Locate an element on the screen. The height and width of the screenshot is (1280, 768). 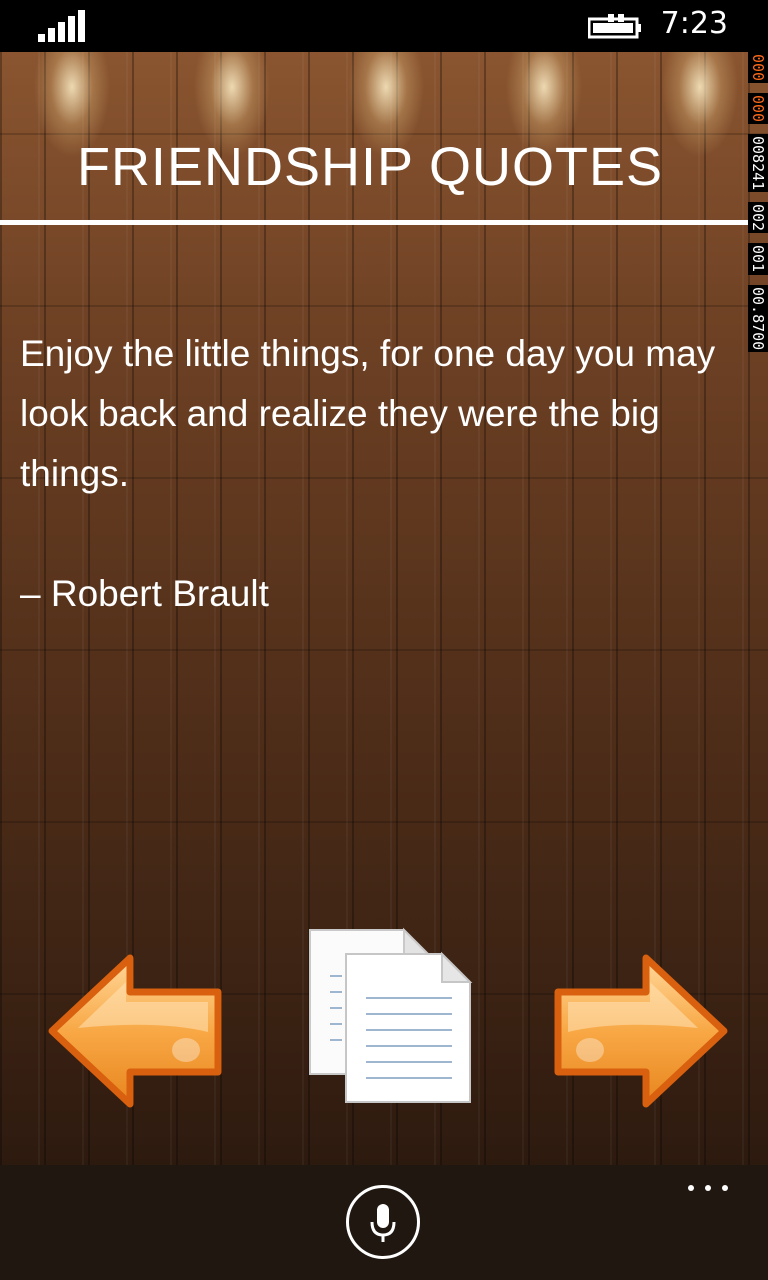
counter-5: 001 is located at coordinates (758, 259).